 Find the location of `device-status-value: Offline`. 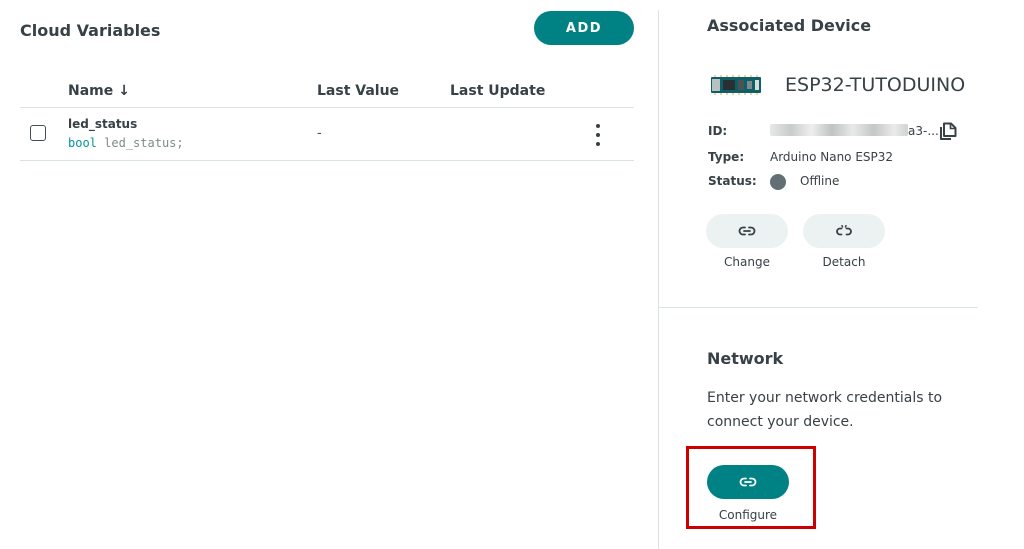

device-status-value: Offline is located at coordinates (820, 181).